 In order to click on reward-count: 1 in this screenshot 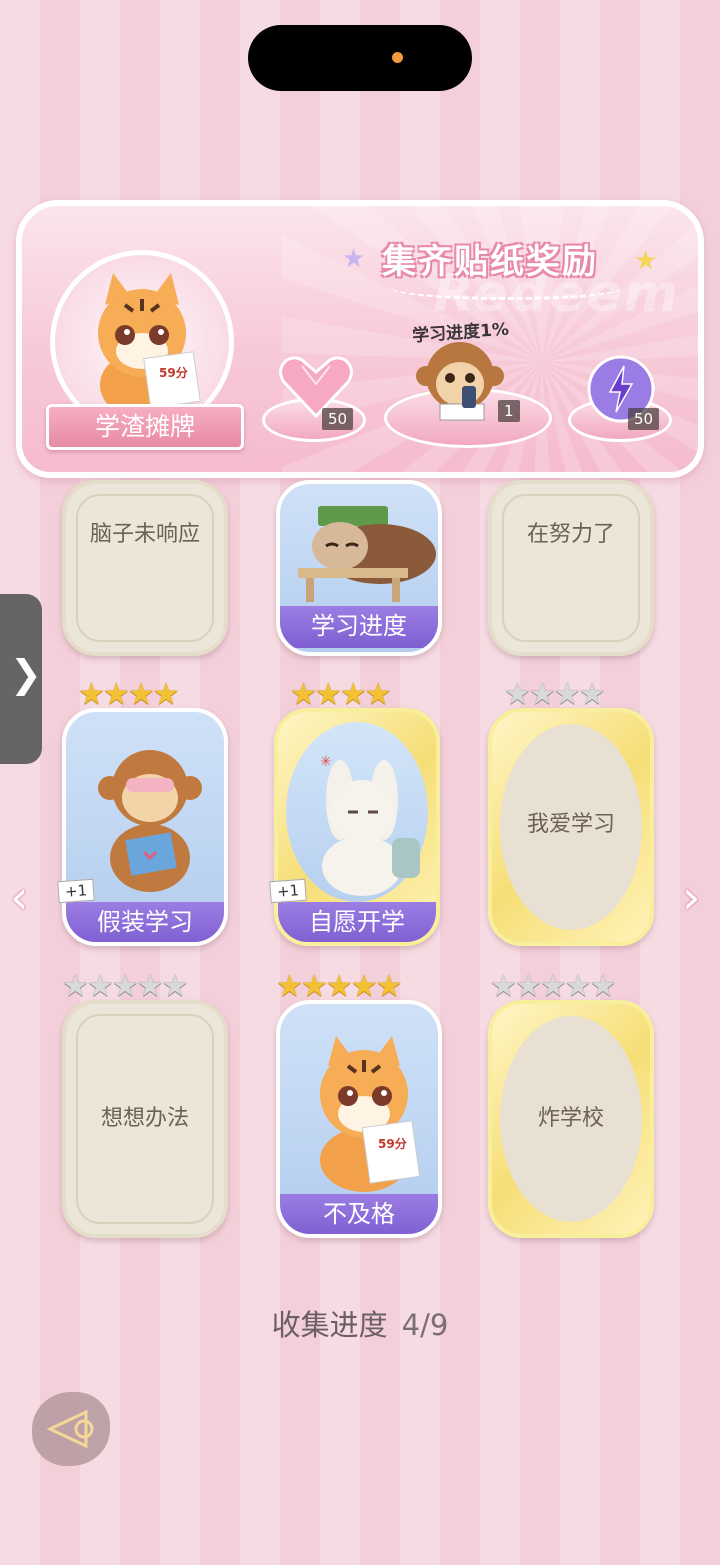, I will do `click(509, 411)`.